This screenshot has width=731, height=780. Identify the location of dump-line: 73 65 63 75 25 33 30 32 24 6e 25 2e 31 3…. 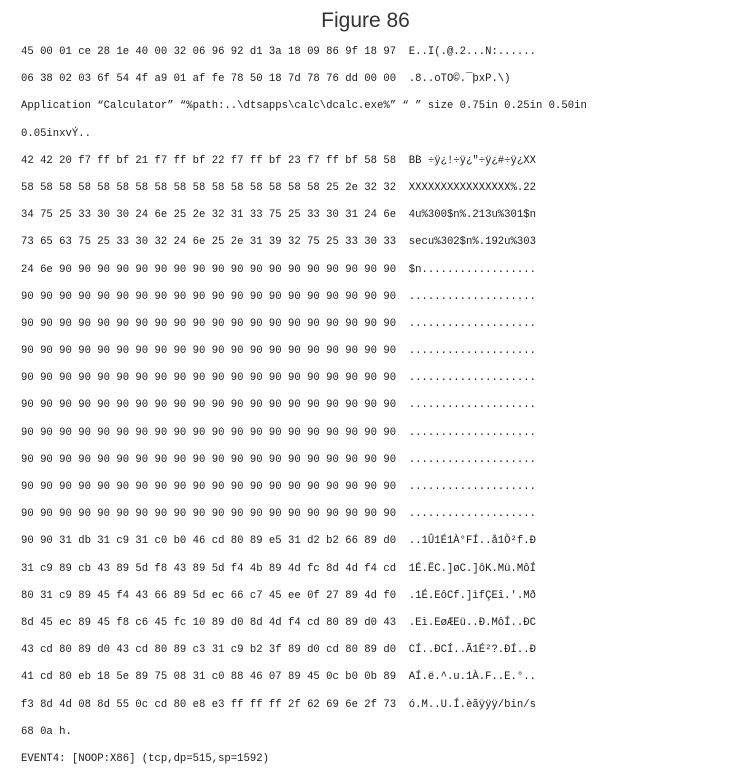
(278, 242).